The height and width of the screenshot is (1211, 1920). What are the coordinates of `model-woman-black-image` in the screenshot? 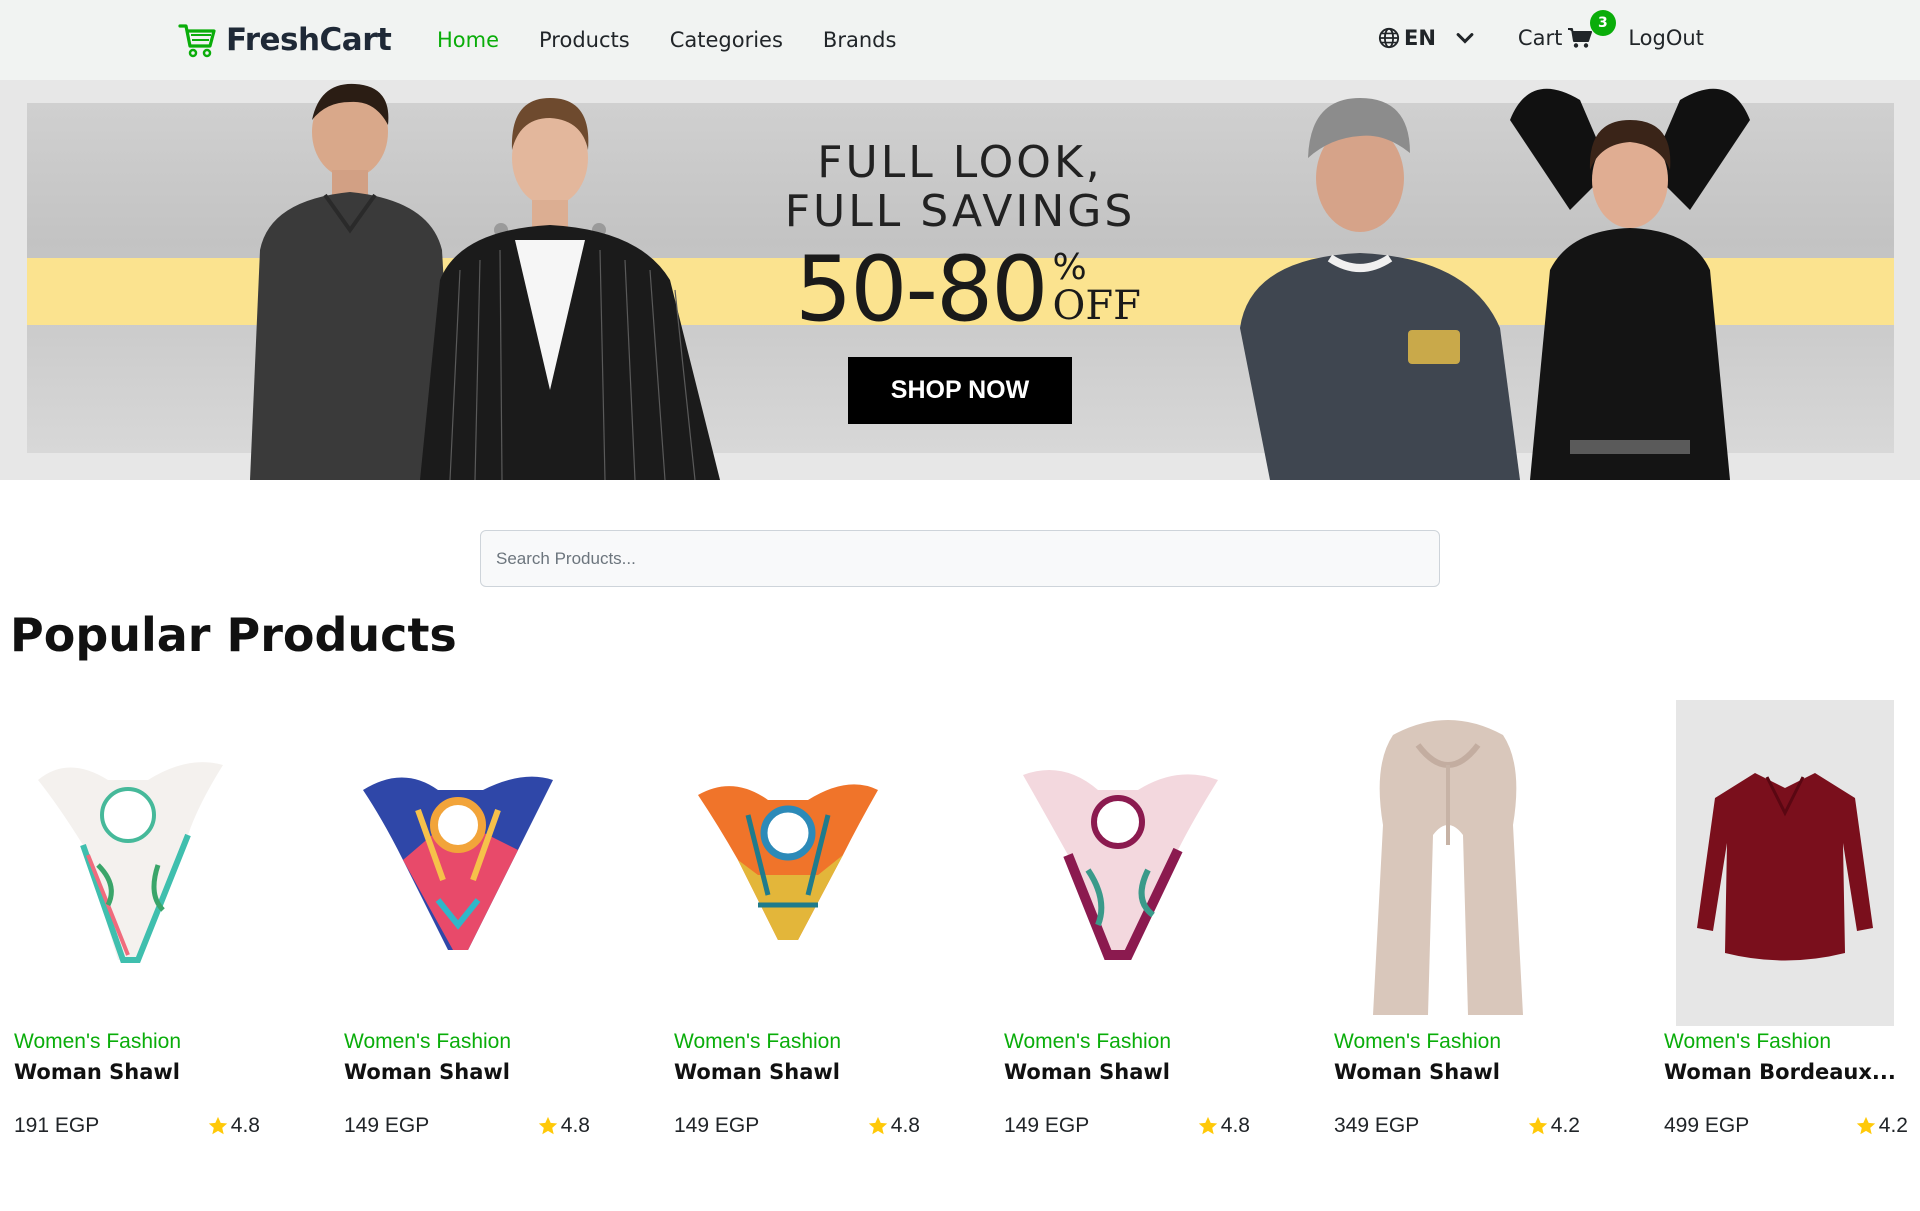 It's located at (1630, 284).